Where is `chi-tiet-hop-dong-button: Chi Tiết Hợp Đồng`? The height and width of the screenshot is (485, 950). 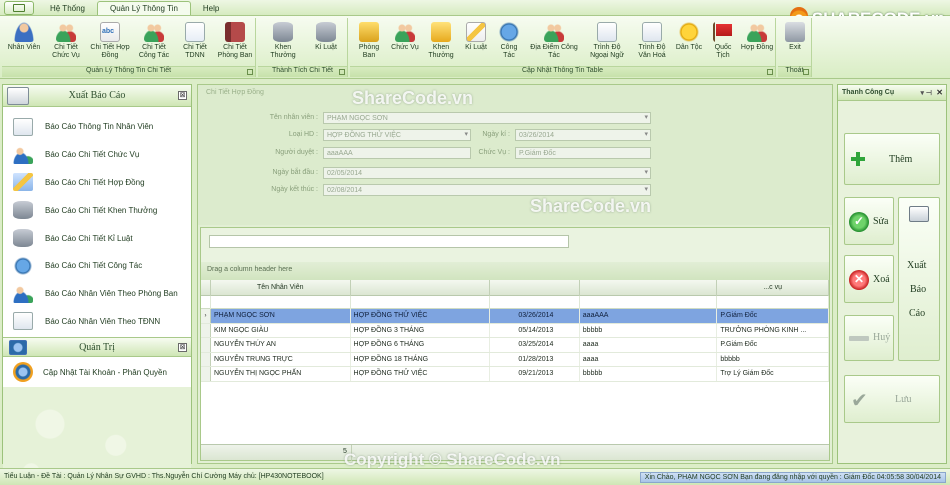
chi-tiet-hop-dong-button: Chi Tiết Hợp Đồng is located at coordinates (110, 41).